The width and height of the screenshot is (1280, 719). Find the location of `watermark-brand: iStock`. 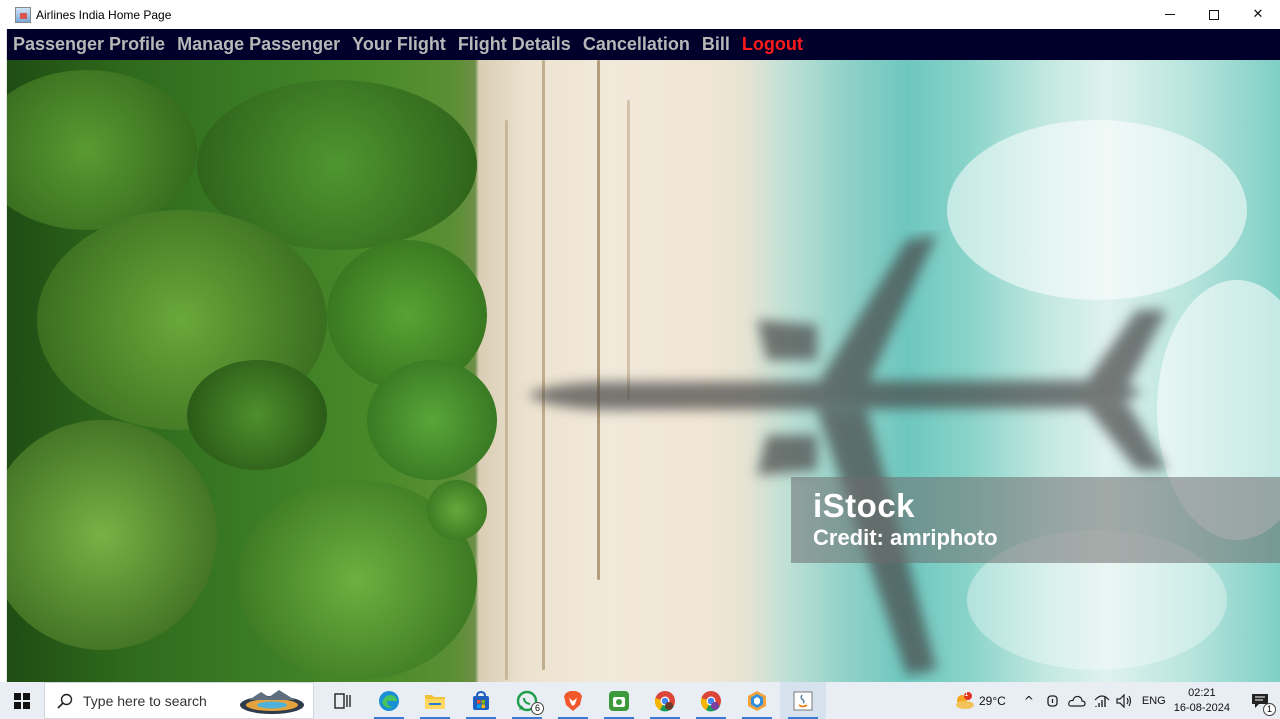

watermark-brand: iStock is located at coordinates (864, 505).